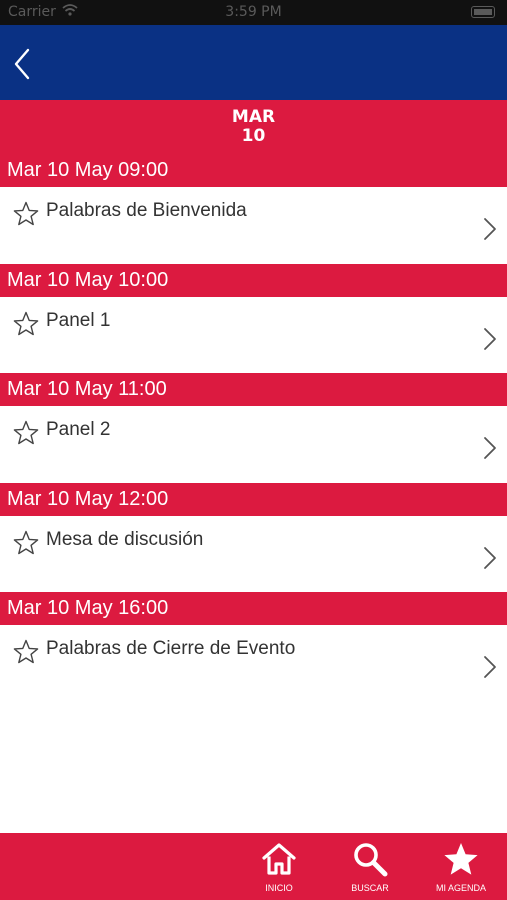 This screenshot has width=507, height=900. I want to click on session-slot: Mar 10 May 09:00 Palabras de Bienvenida, so click(253, 209).